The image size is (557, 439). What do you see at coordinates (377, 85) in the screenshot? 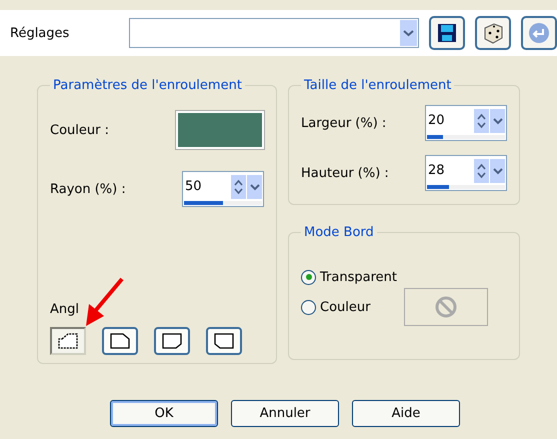
I see `group-title: Taille de l'enroulement` at bounding box center [377, 85].